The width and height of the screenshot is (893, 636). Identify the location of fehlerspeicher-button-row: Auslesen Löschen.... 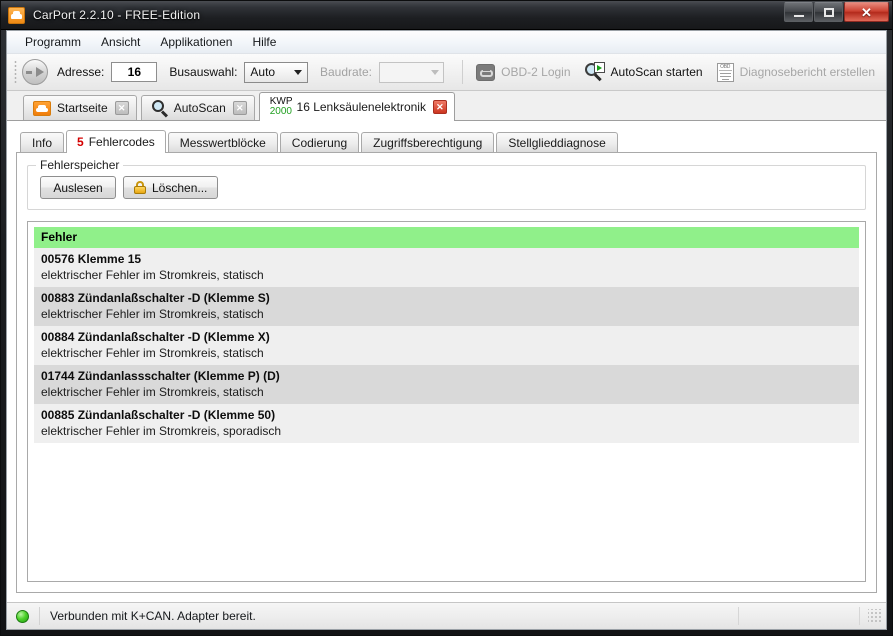
(447, 187).